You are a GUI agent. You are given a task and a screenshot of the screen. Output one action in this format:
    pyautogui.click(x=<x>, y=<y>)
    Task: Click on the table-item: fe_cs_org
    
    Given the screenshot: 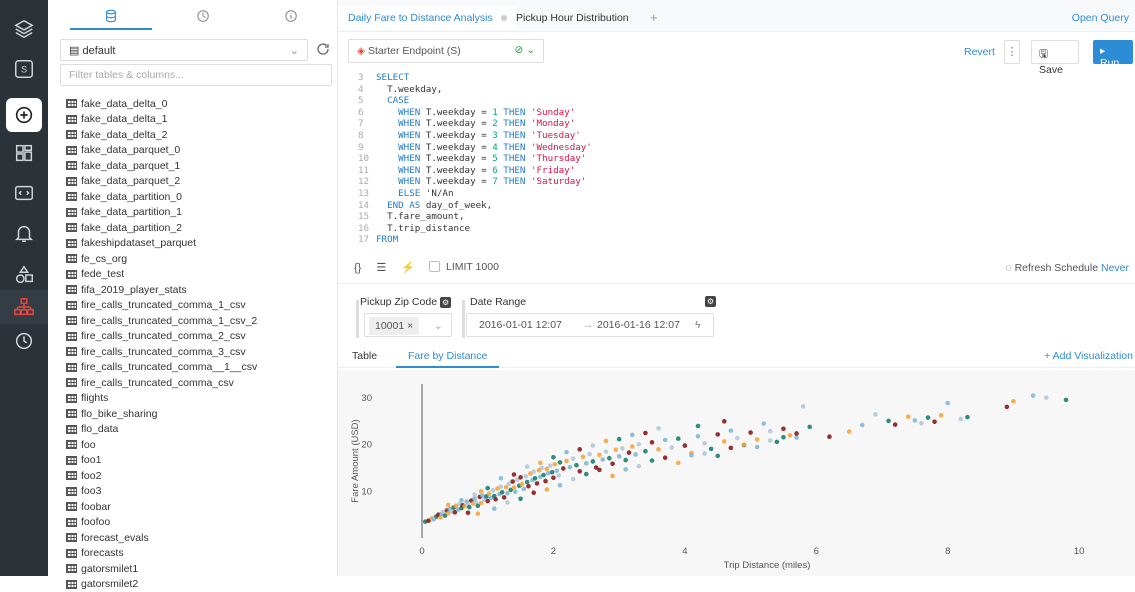 What is the action you would take?
    pyautogui.click(x=201, y=259)
    